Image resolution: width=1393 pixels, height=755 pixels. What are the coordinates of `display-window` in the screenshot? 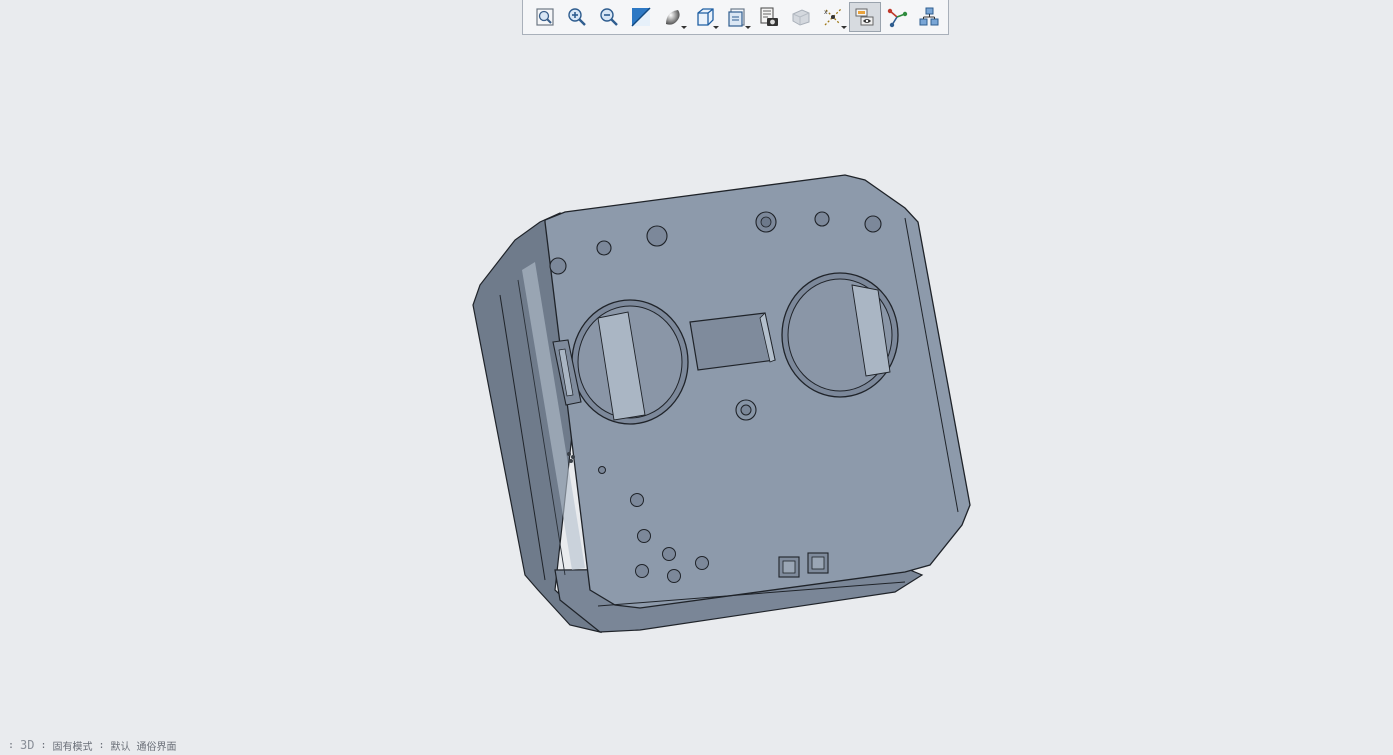 It's located at (732, 341).